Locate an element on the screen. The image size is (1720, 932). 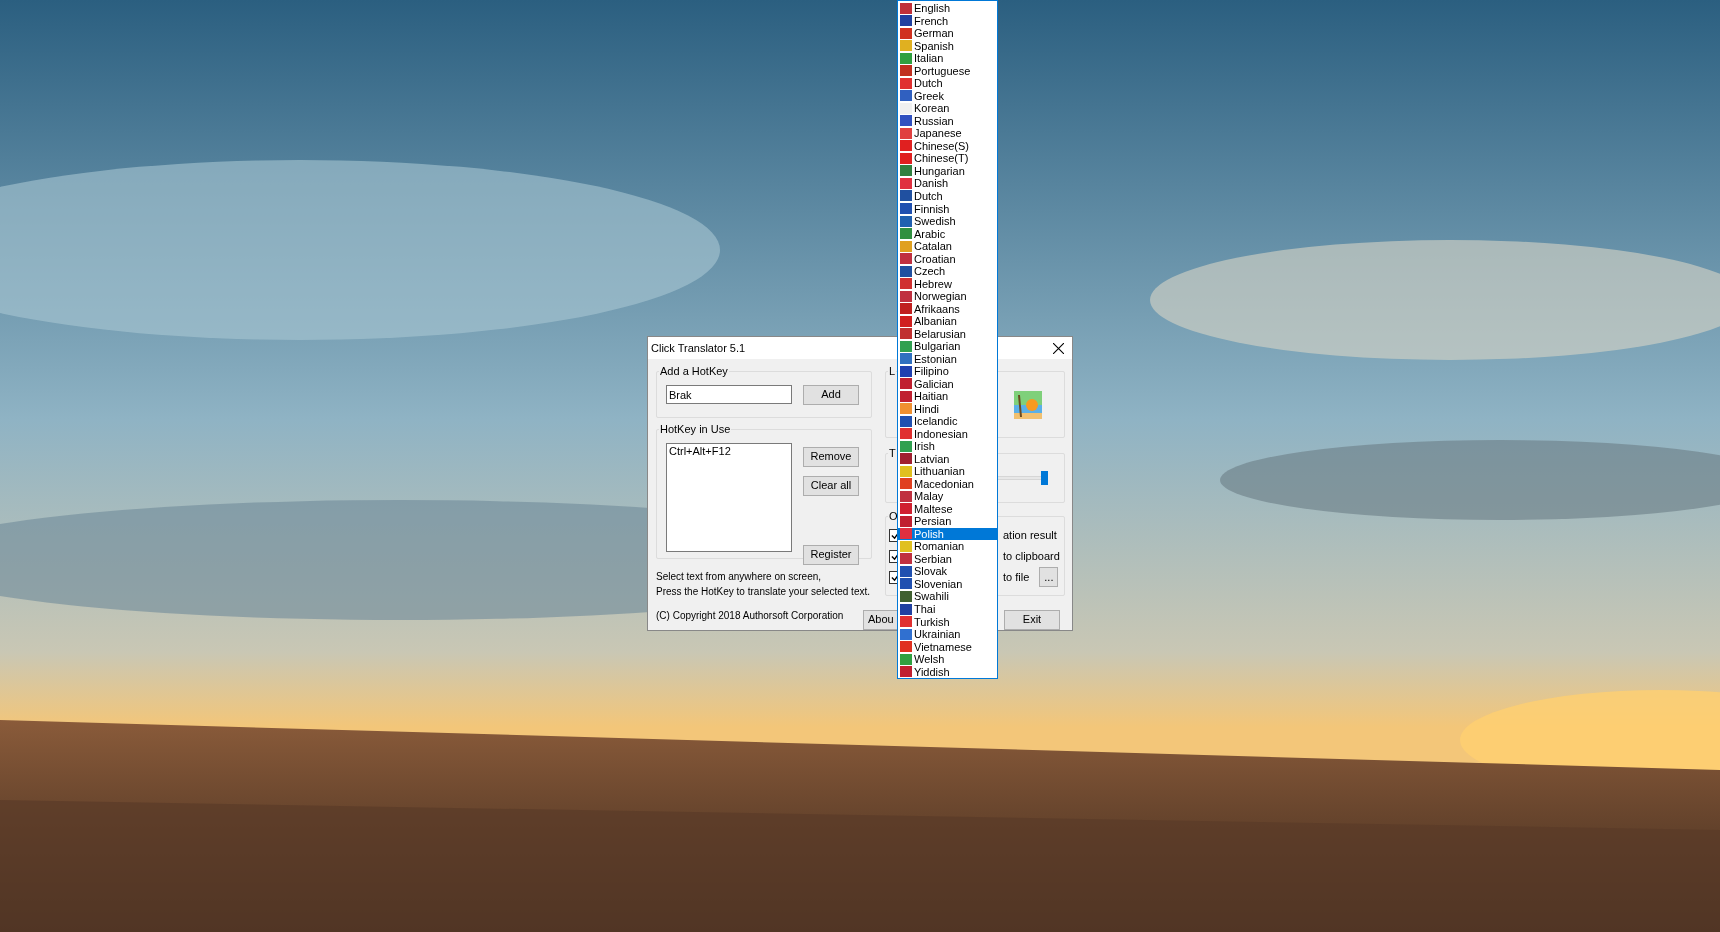
language-option: German is located at coordinates (947, 33).